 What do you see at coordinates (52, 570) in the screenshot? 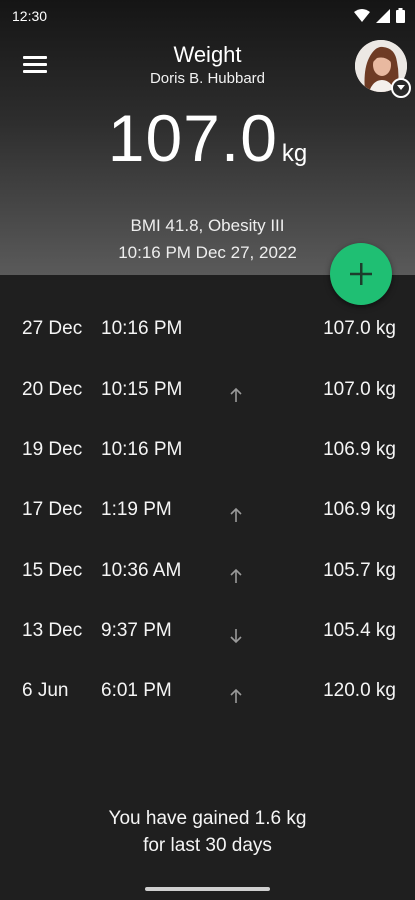
I see `entry-date: 15 Dec` at bounding box center [52, 570].